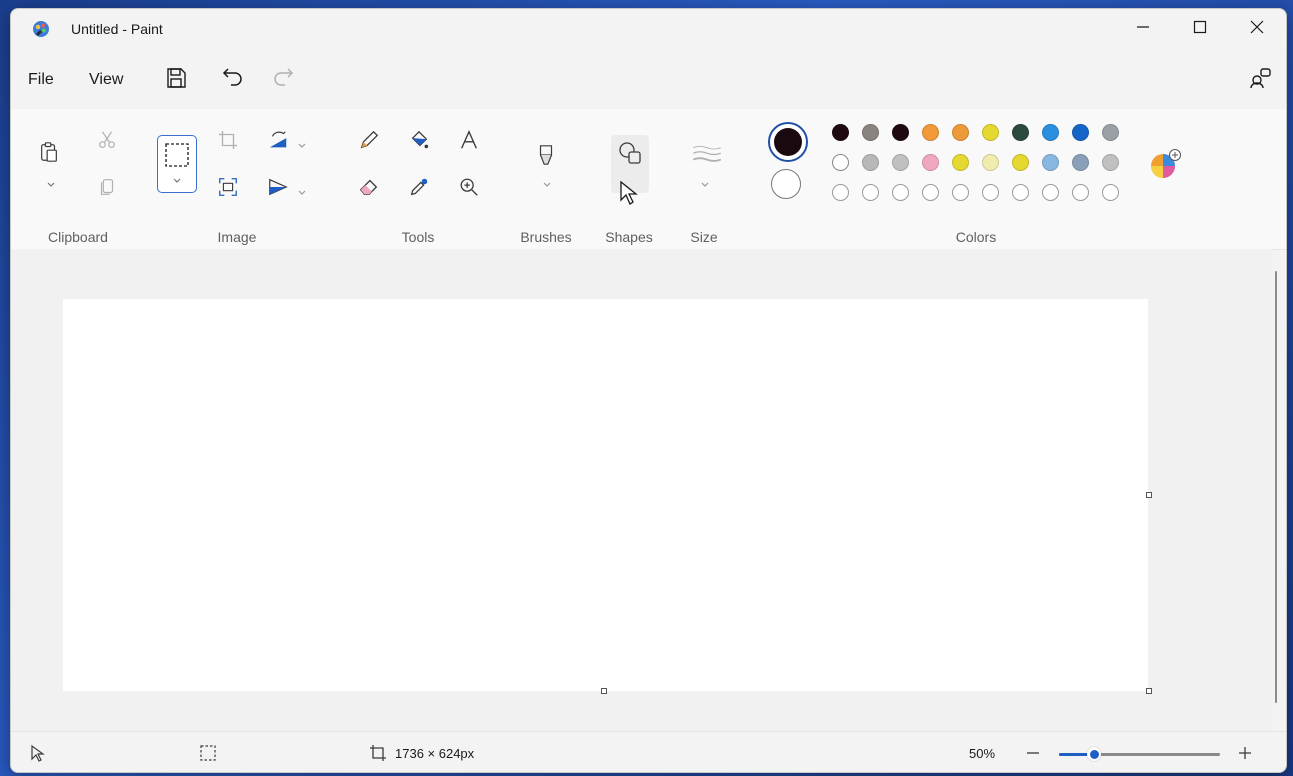 This screenshot has width=1293, height=776. I want to click on canvas-size-text: 1736 × 624px, so click(435, 753).